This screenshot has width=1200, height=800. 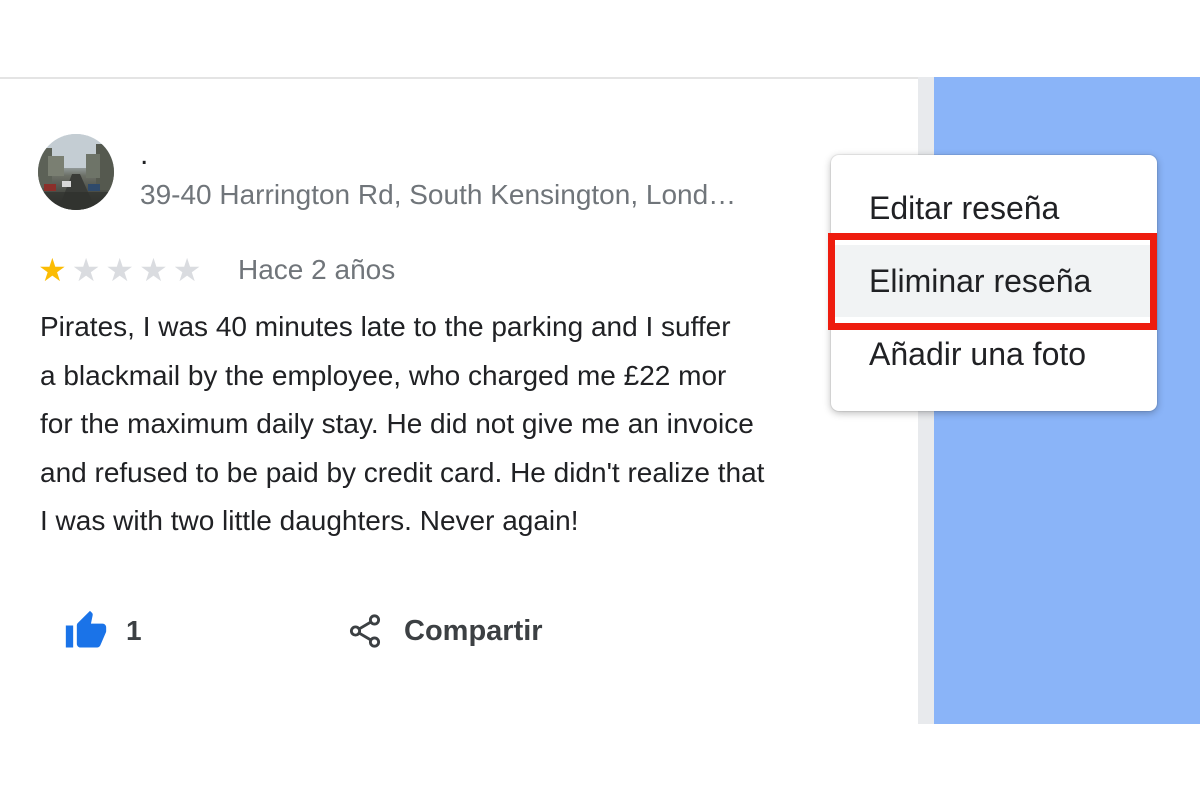 I want to click on menu-item-add-photo: Añadir una foto, so click(x=994, y=354).